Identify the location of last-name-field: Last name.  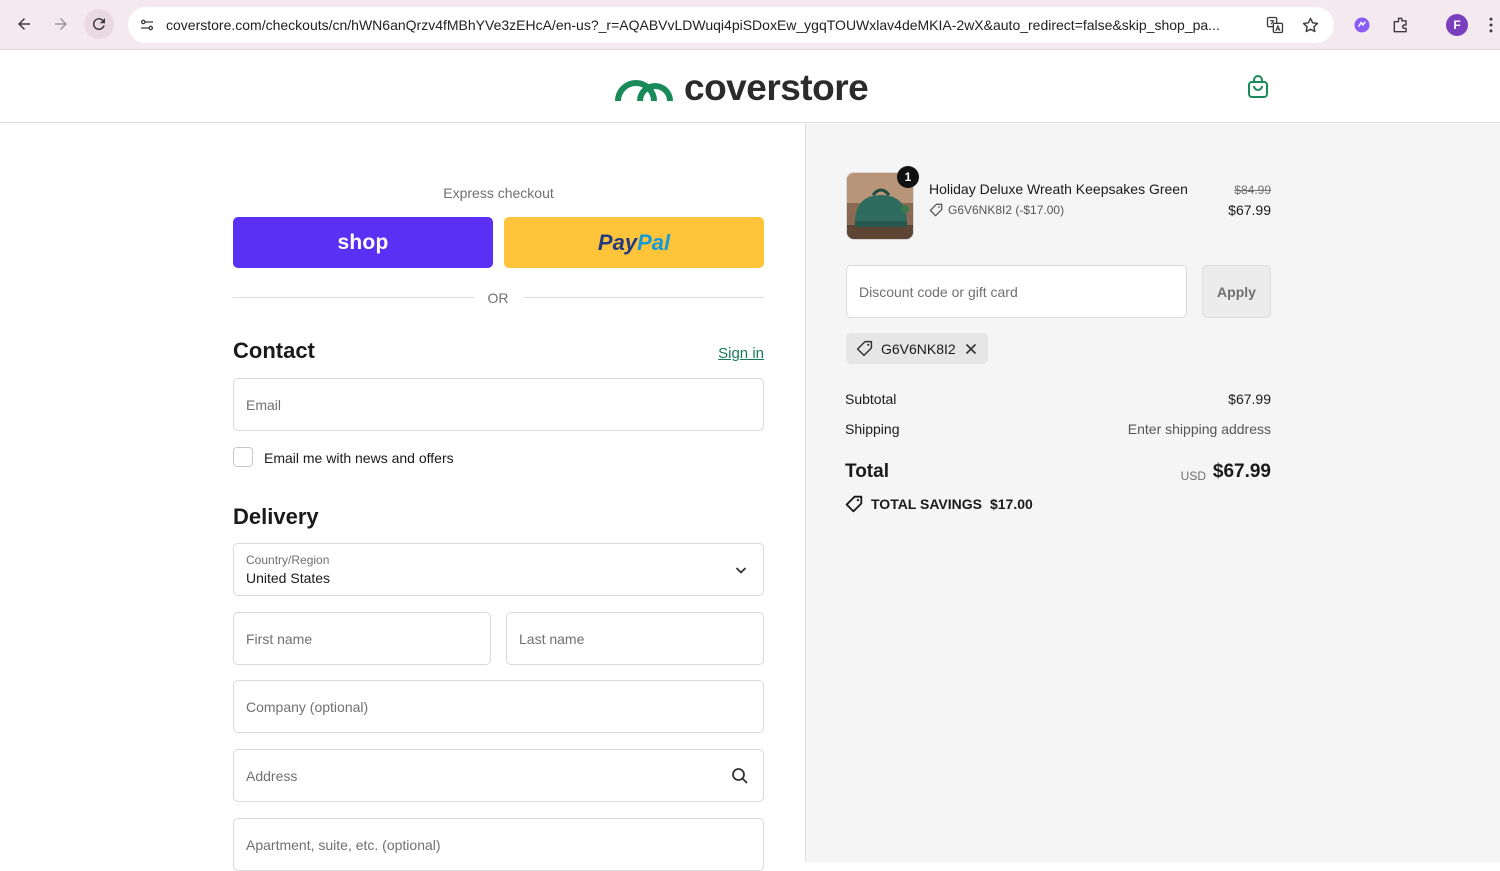
(635, 638).